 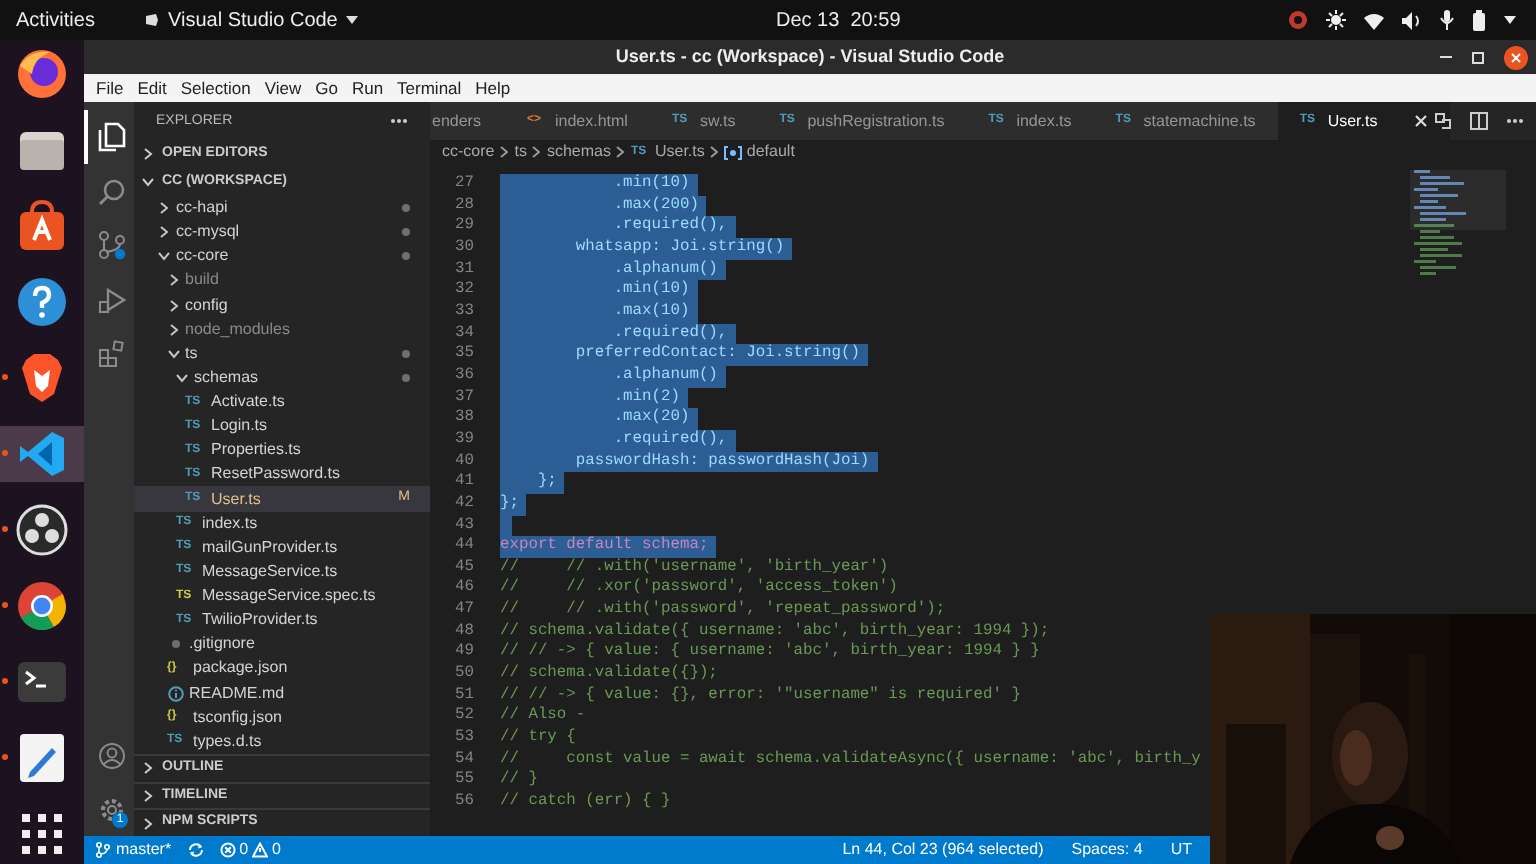 What do you see at coordinates (1107, 850) in the screenshot?
I see `status-item: Spaces: 4` at bounding box center [1107, 850].